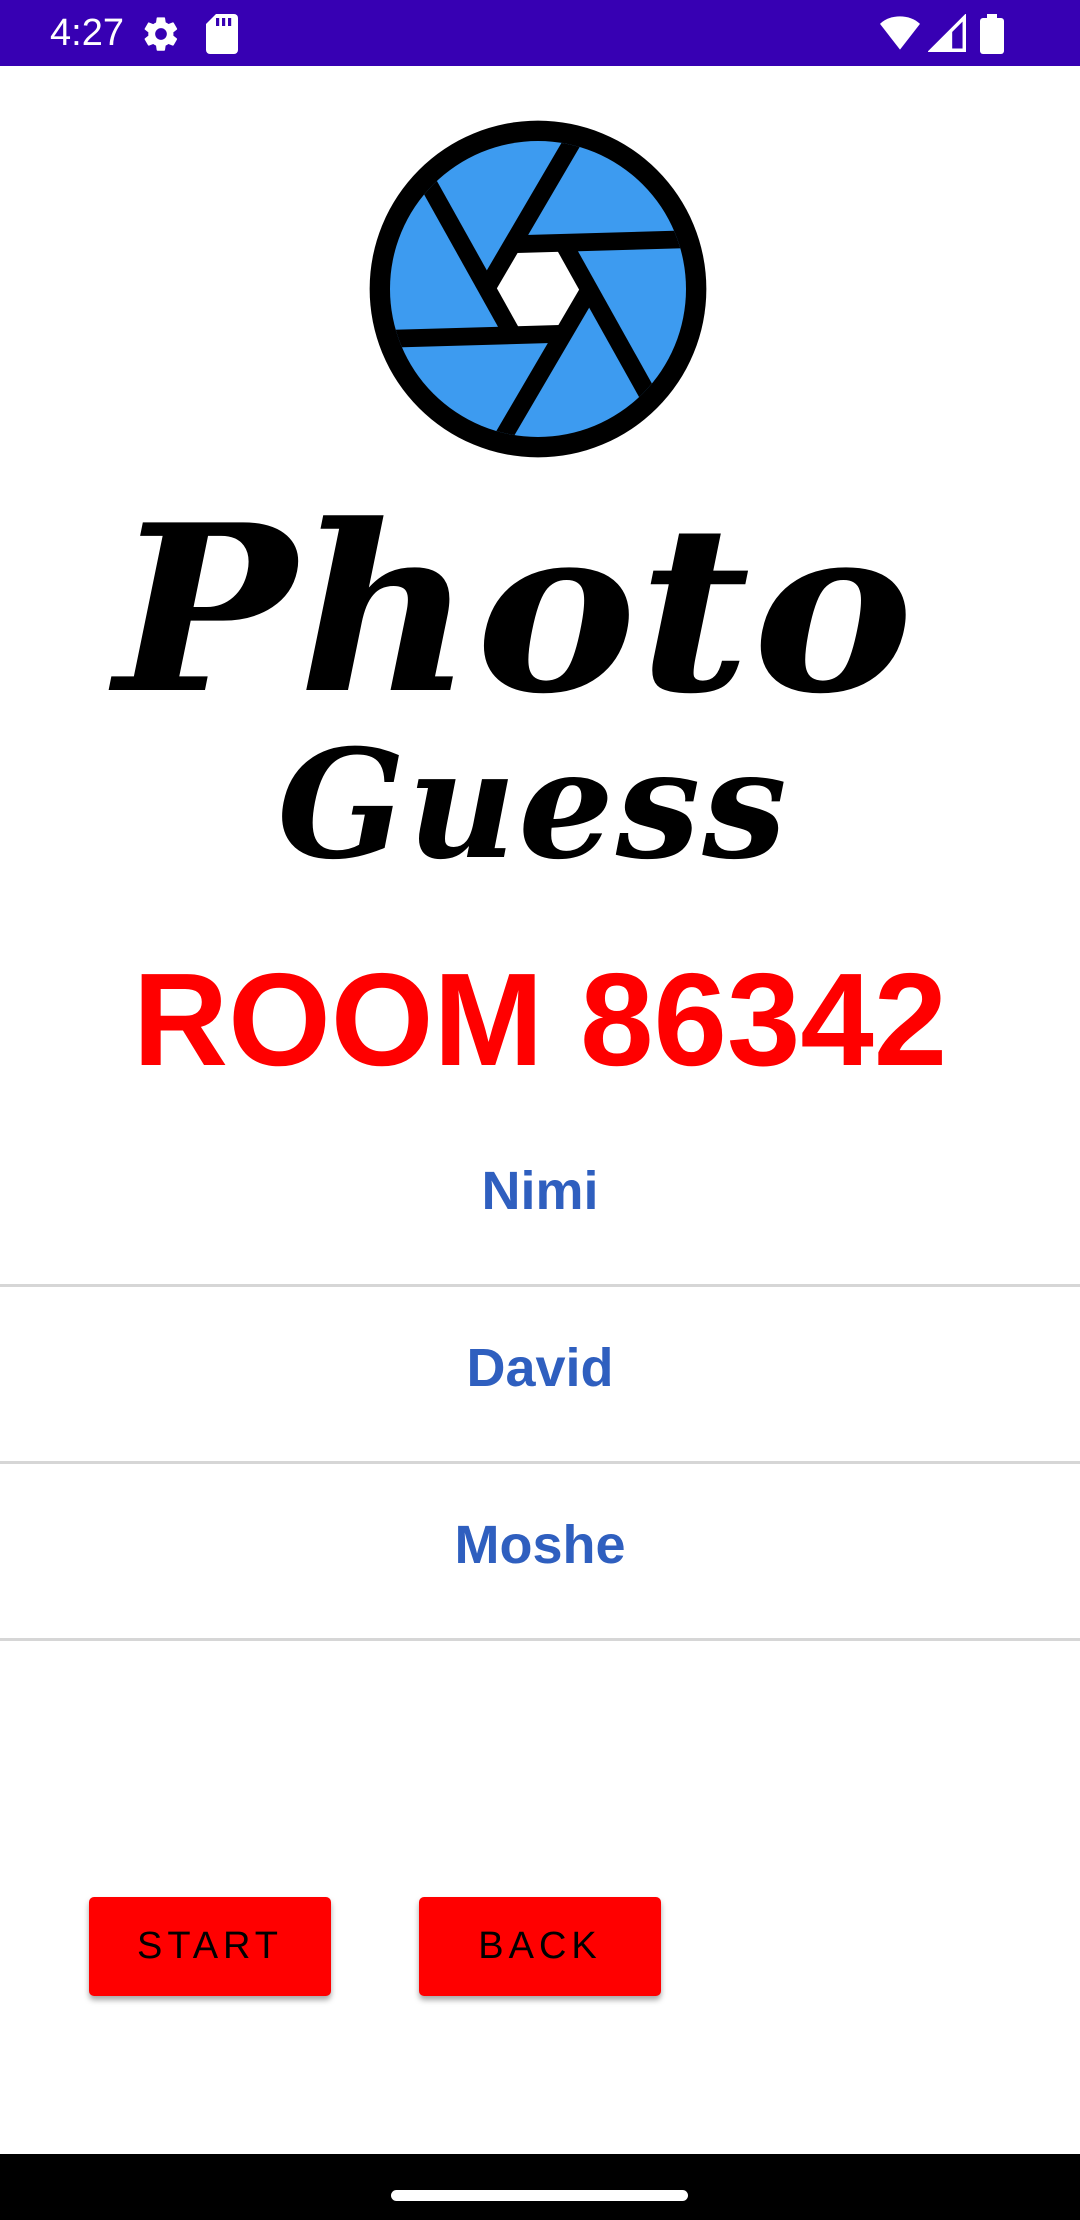 This screenshot has height=2220, width=1080. I want to click on logo-word-photo: Photo, so click(515, 610).